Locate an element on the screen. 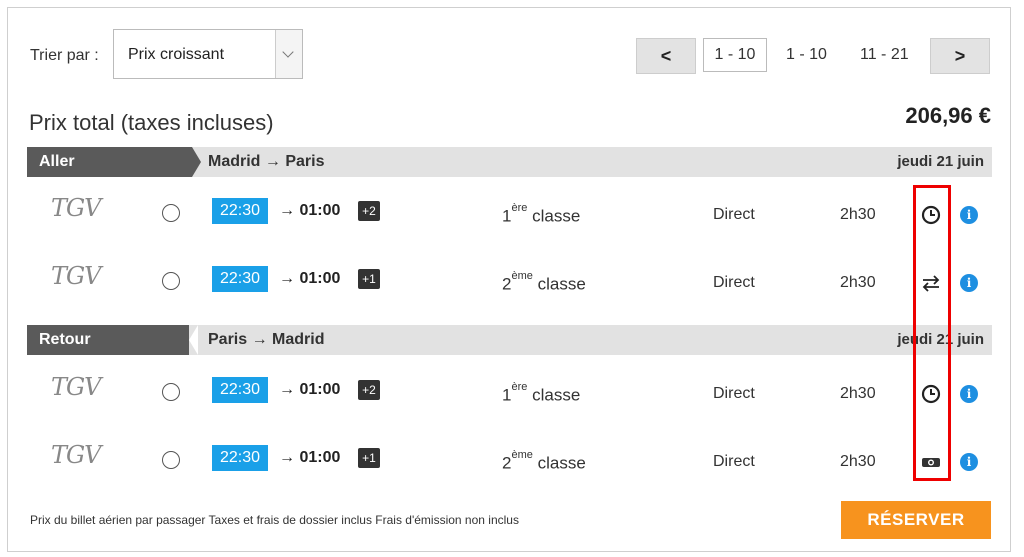  total-price: 206,96 € is located at coordinates (948, 115).